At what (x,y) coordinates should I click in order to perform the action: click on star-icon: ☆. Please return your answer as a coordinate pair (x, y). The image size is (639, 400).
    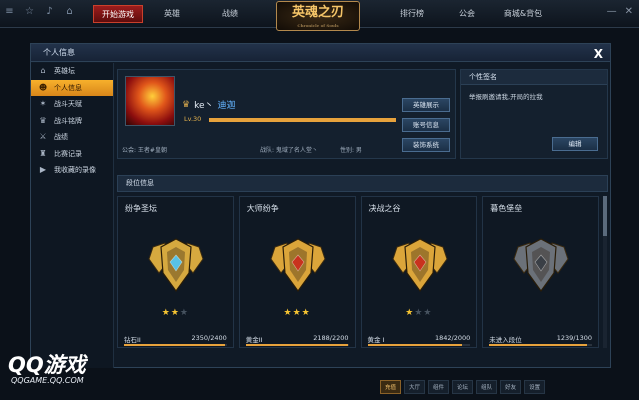
    Looking at the image, I should click on (29, 11).